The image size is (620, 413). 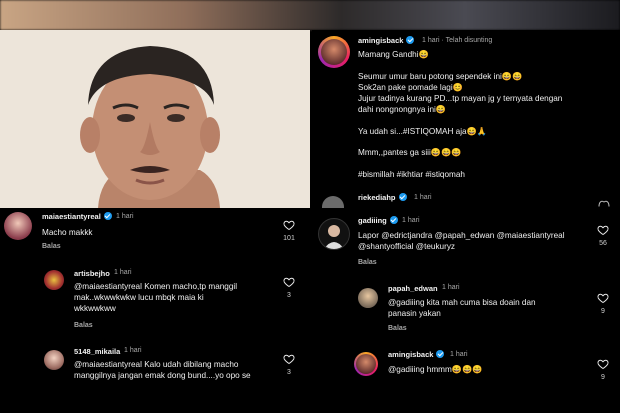 What do you see at coordinates (416, 354) in the screenshot?
I see `comment-username: amingisback` at bounding box center [416, 354].